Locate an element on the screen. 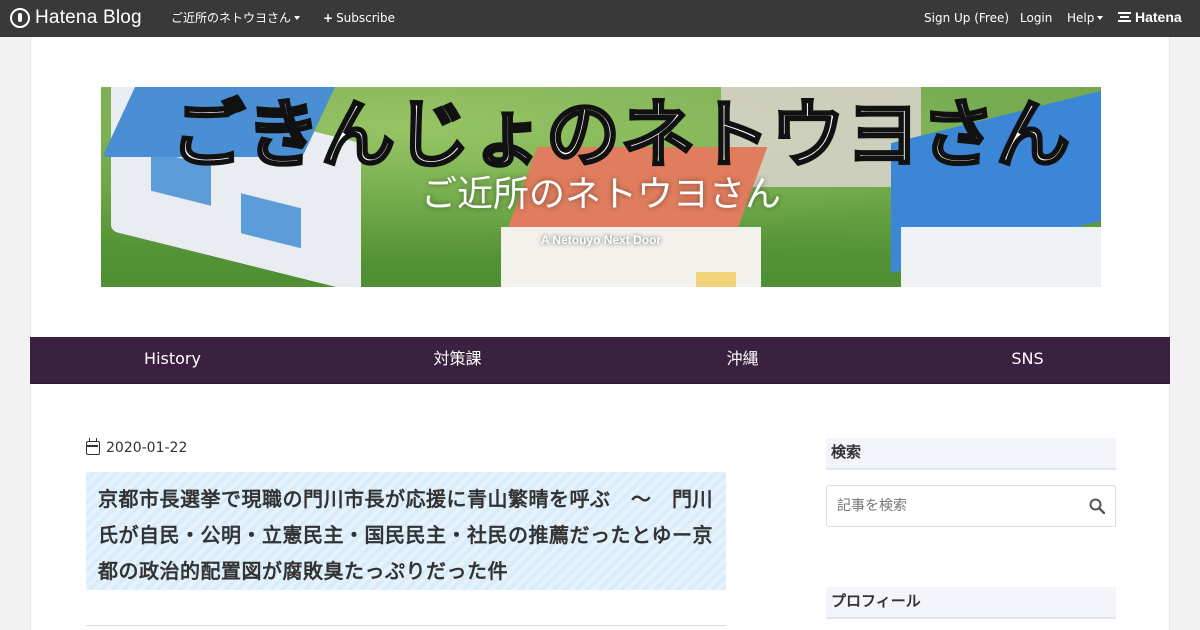 The image size is (1200, 630). help-label: Help is located at coordinates (1081, 18).